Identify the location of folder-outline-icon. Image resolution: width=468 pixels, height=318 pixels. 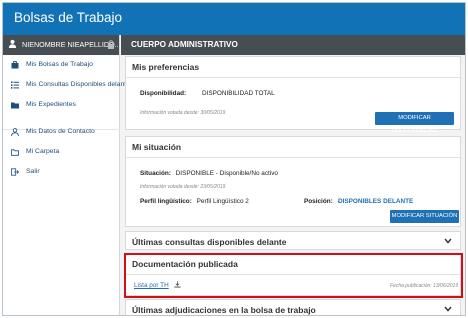
(15, 152).